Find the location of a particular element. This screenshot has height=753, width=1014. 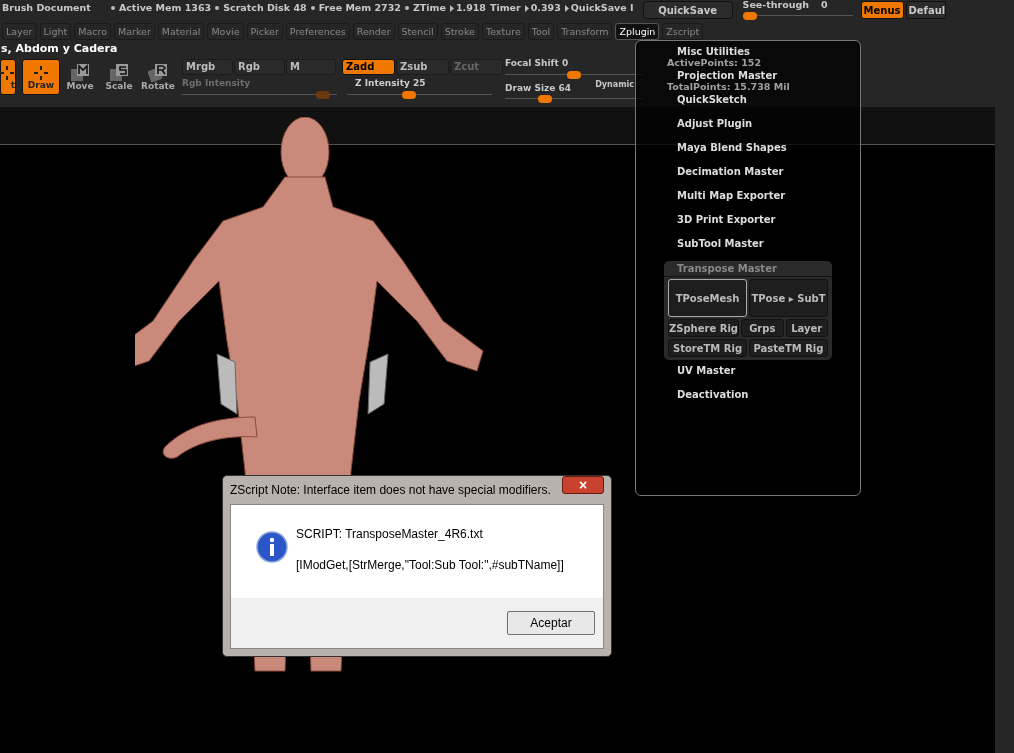

plugin-button: TPoseMesh is located at coordinates (707, 298).